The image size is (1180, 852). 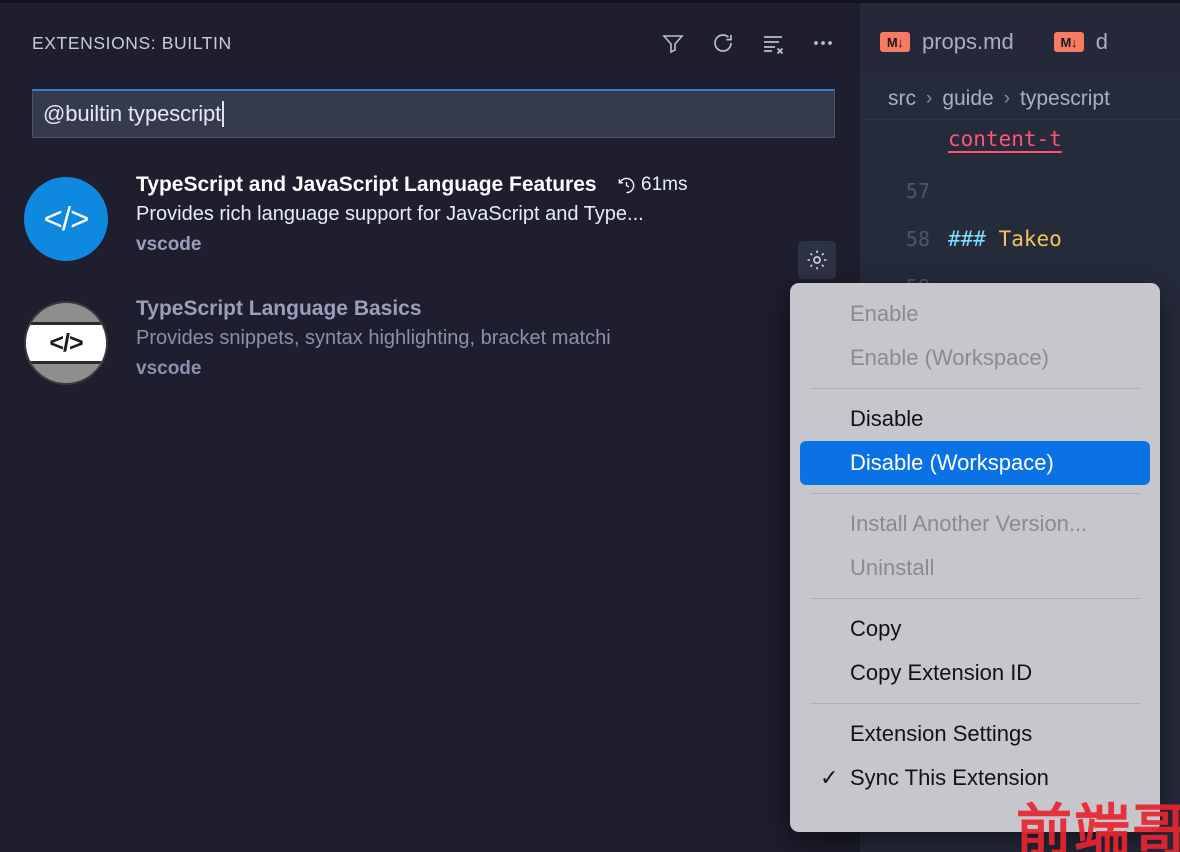 I want to click on menu-item-label: Enable (Workspace), so click(x=949, y=357).